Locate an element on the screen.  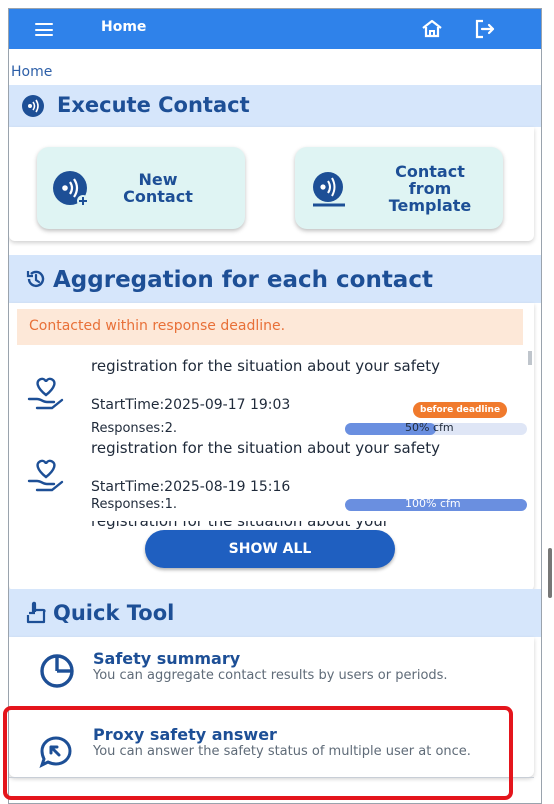
breadcrumb: Home is located at coordinates (31, 72).